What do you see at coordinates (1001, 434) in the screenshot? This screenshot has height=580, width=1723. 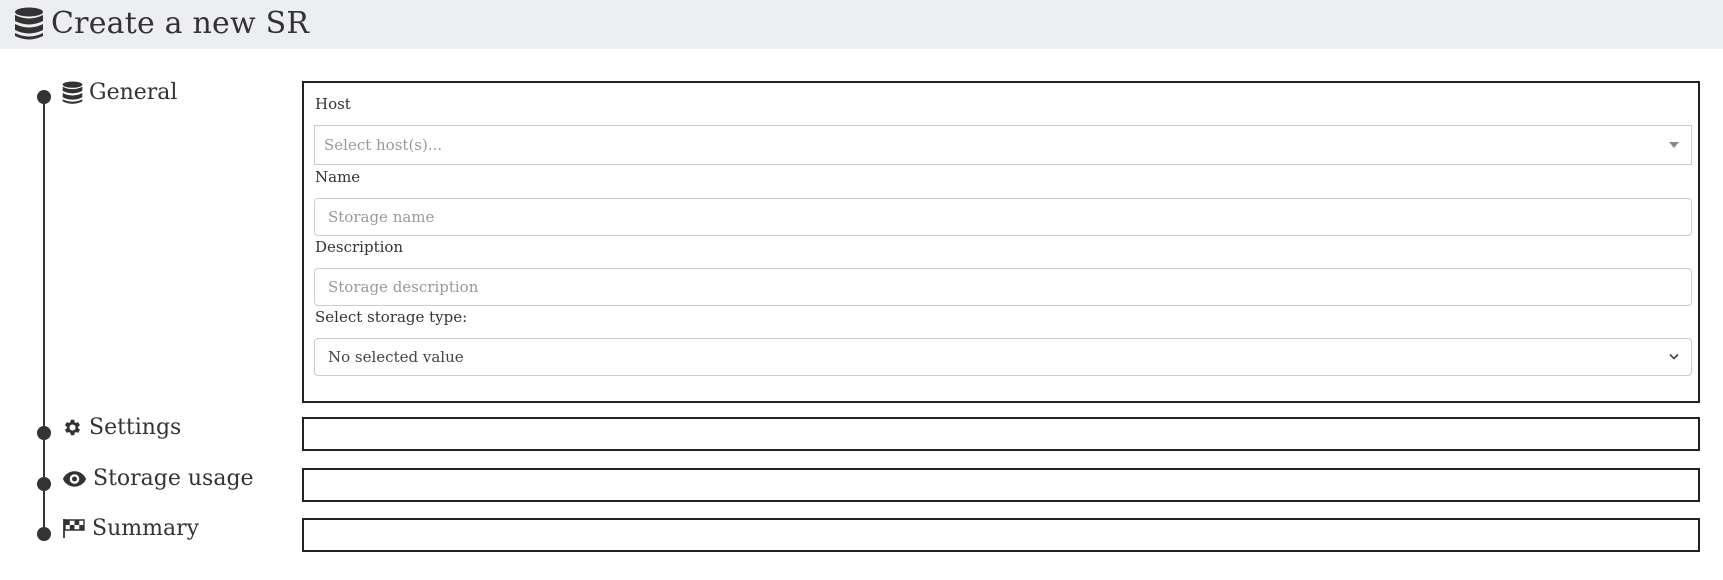 I see `settings-panel` at bounding box center [1001, 434].